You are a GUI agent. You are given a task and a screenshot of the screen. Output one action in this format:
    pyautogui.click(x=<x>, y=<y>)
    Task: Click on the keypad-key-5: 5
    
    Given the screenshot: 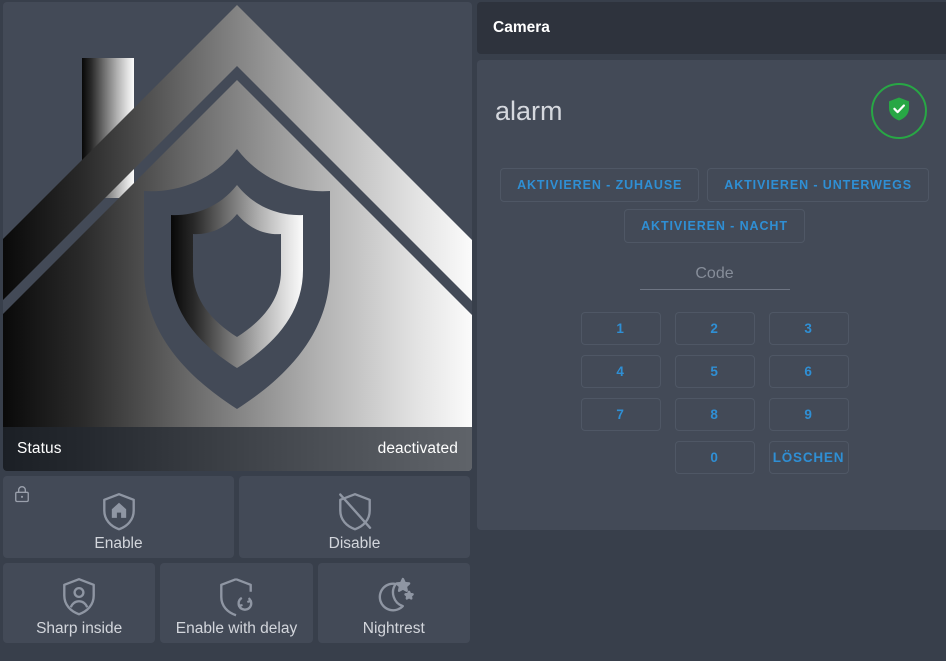 What is the action you would take?
    pyautogui.click(x=714, y=371)
    